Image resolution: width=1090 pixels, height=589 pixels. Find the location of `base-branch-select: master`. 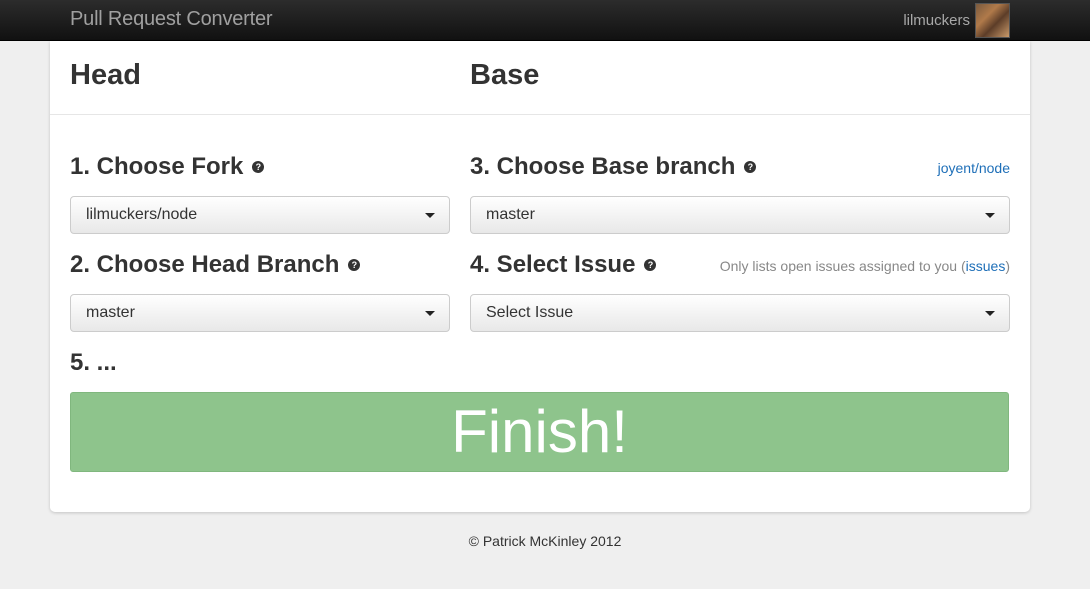

base-branch-select: master is located at coordinates (740, 215).